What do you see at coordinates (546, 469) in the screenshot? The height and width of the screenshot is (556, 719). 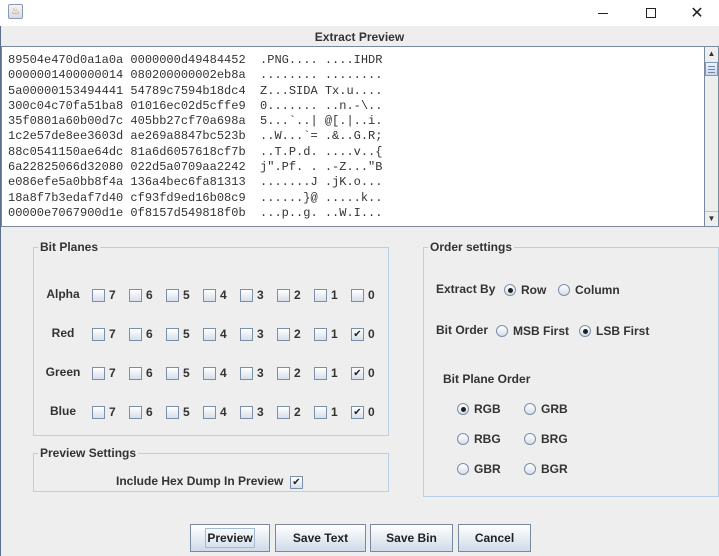 I see `bit-plane-order-radio-bgr: BGR` at bounding box center [546, 469].